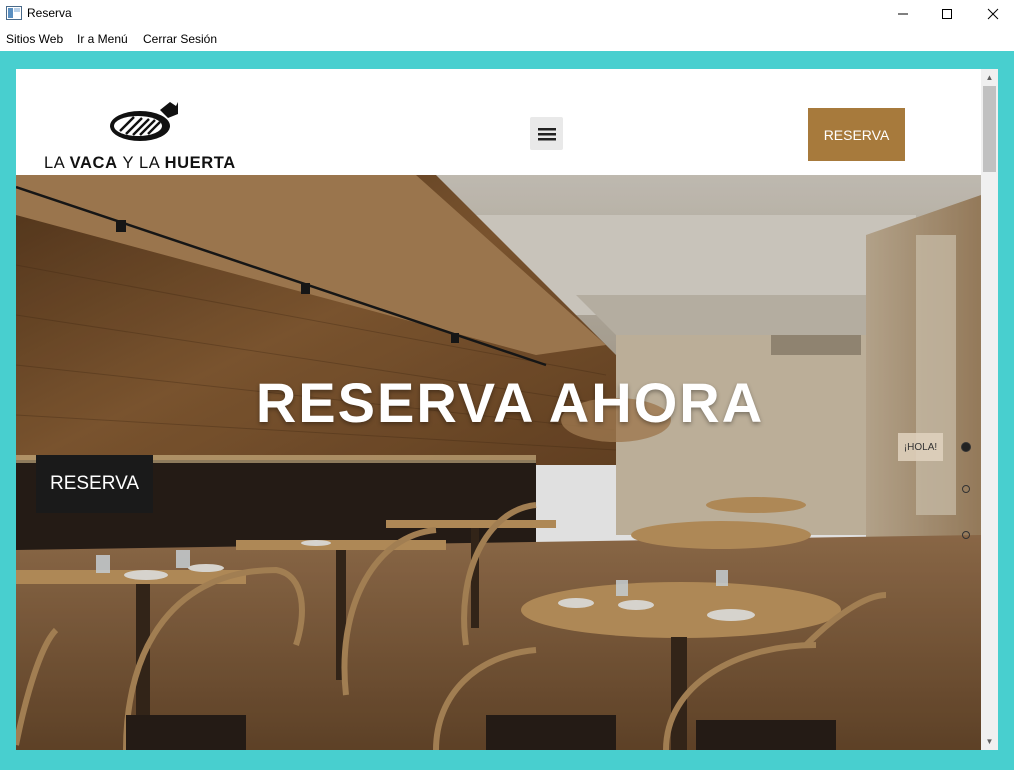 This screenshot has width=1014, height=770. Describe the element at coordinates (507, 39) in the screenshot. I see `menu-bar: Sitios Web Ir a Menú Cerrar Sesión` at that location.